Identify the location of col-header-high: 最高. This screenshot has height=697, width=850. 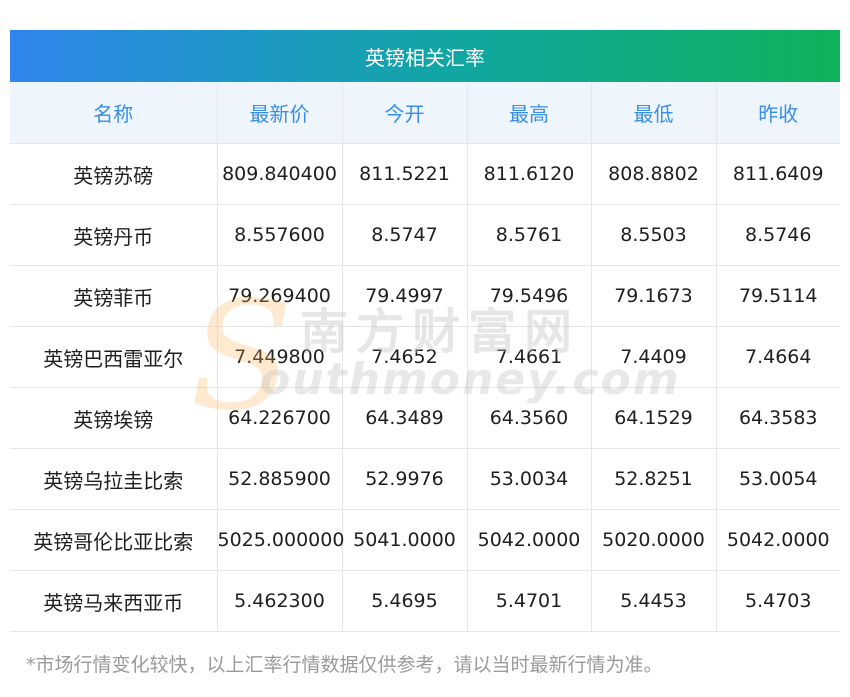
(529, 113).